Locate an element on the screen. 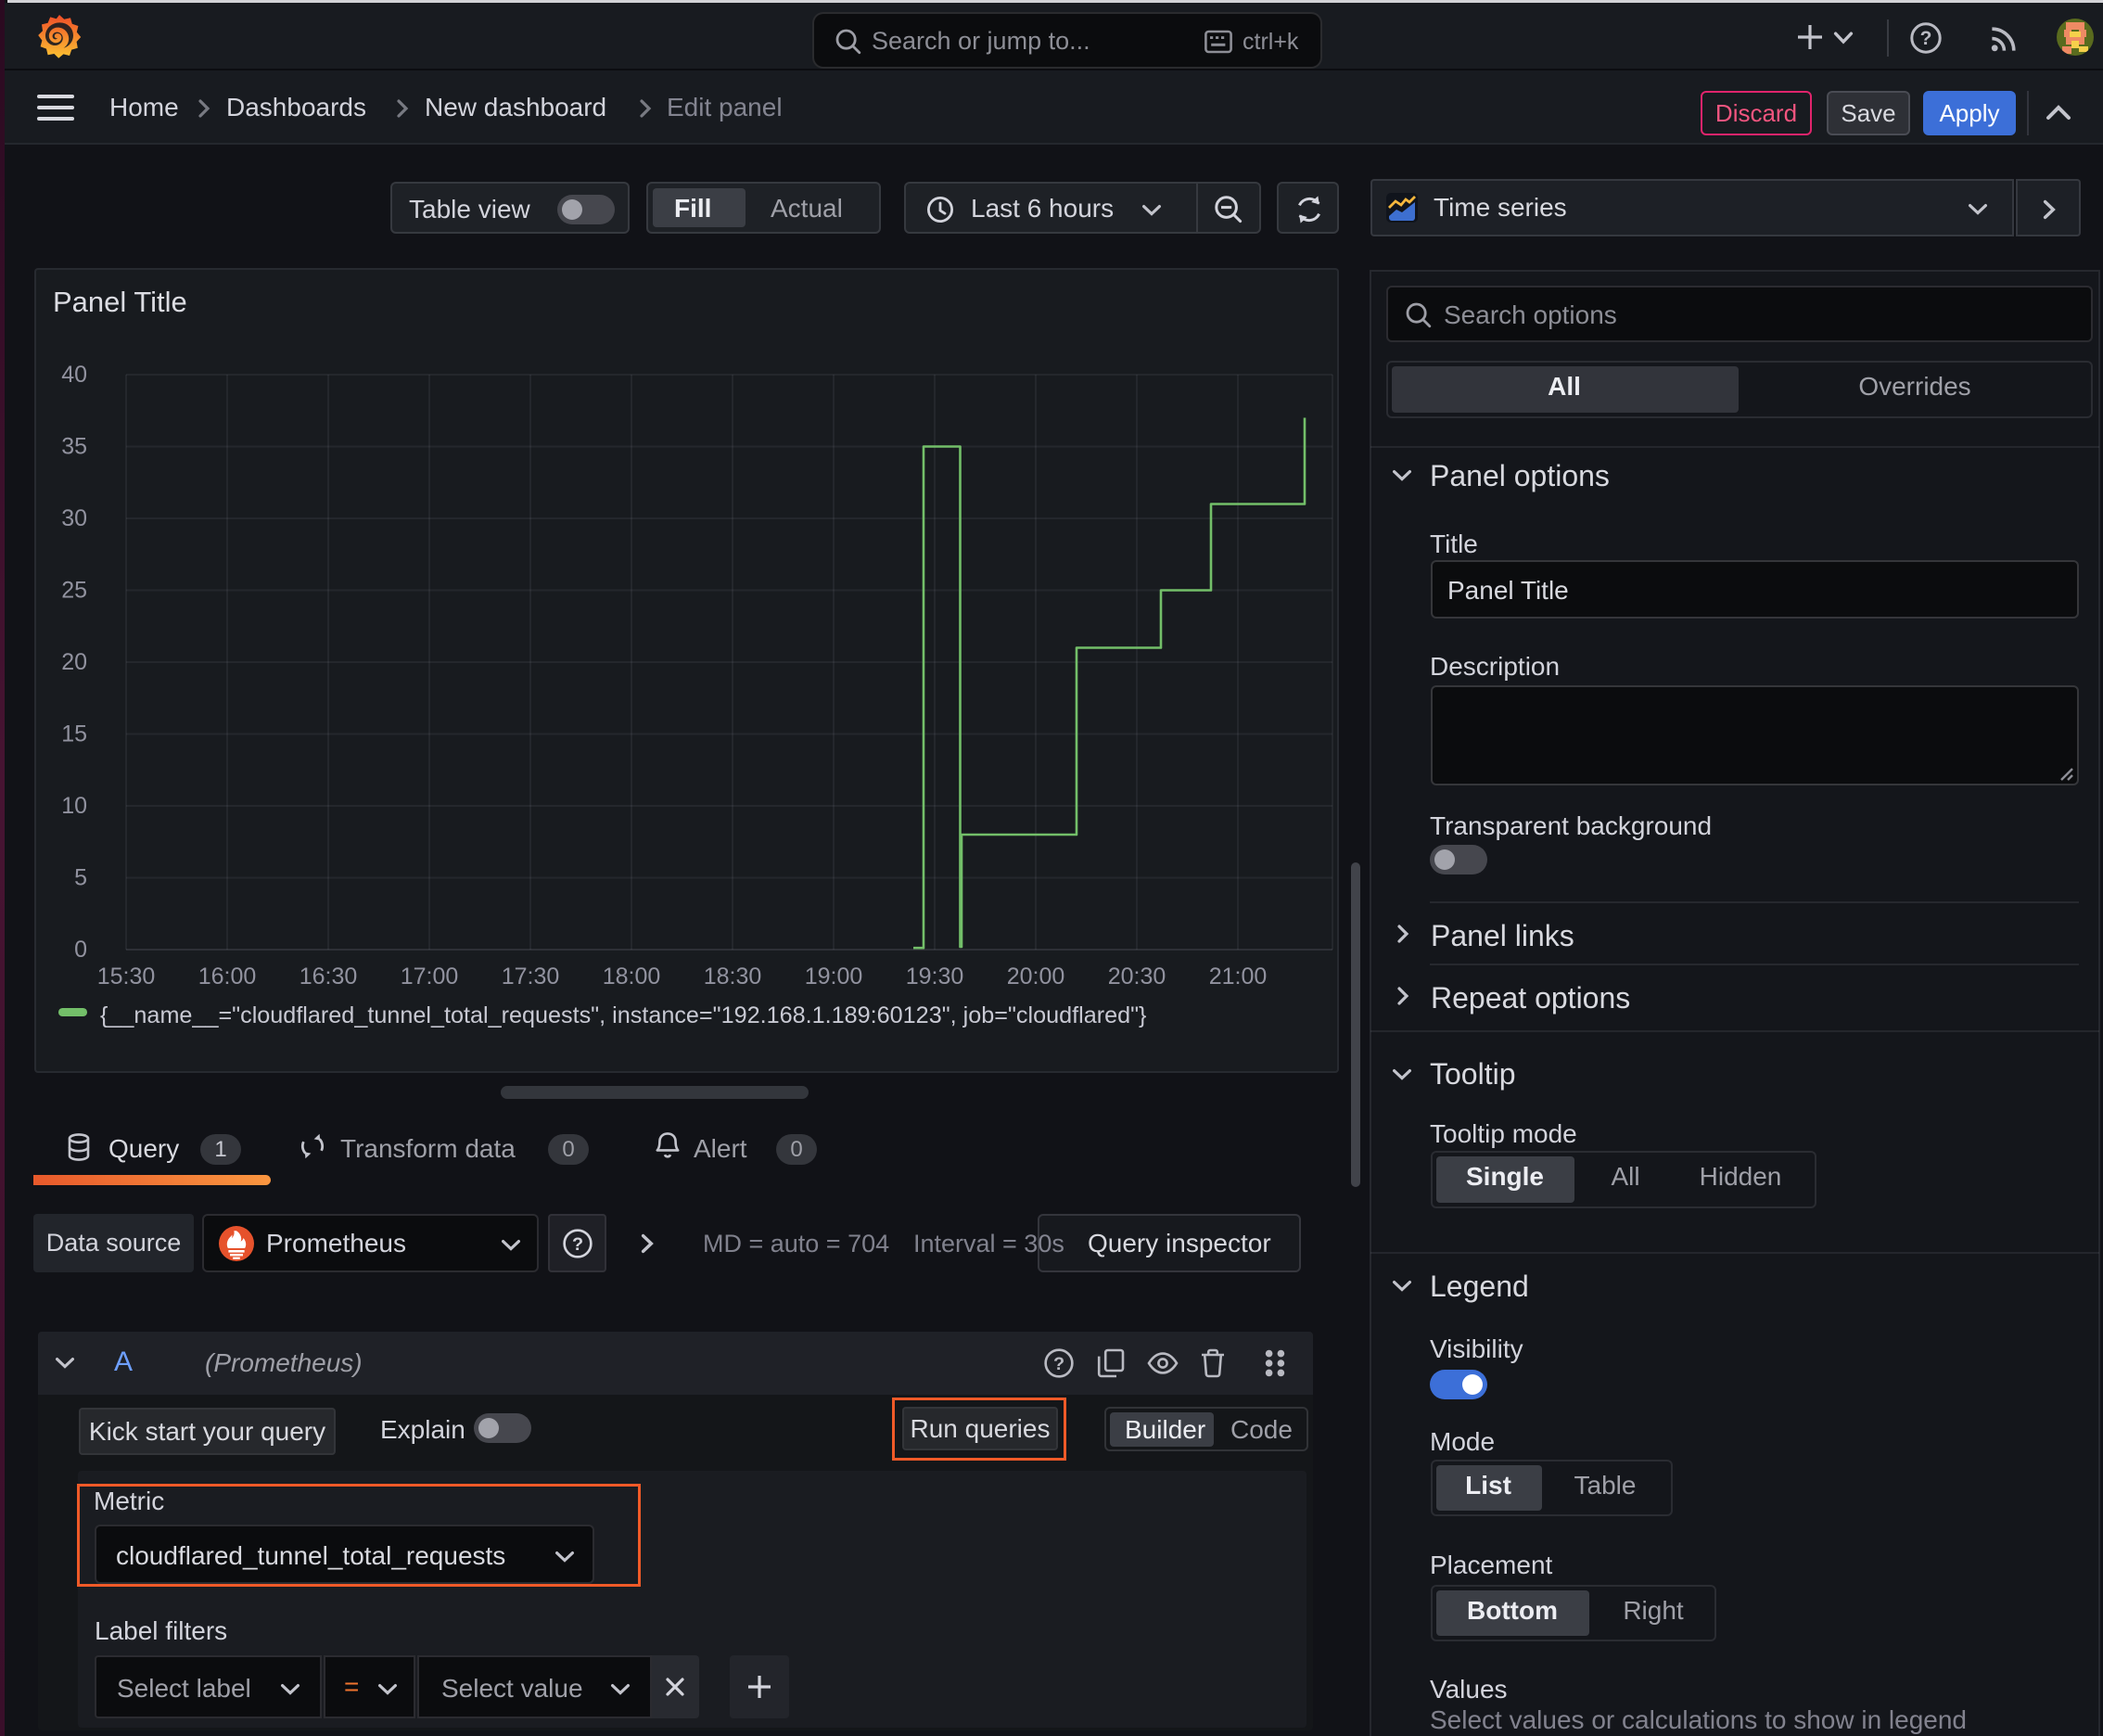 The image size is (2103, 1736). svg-text: 16:30 is located at coordinates (329, 976).